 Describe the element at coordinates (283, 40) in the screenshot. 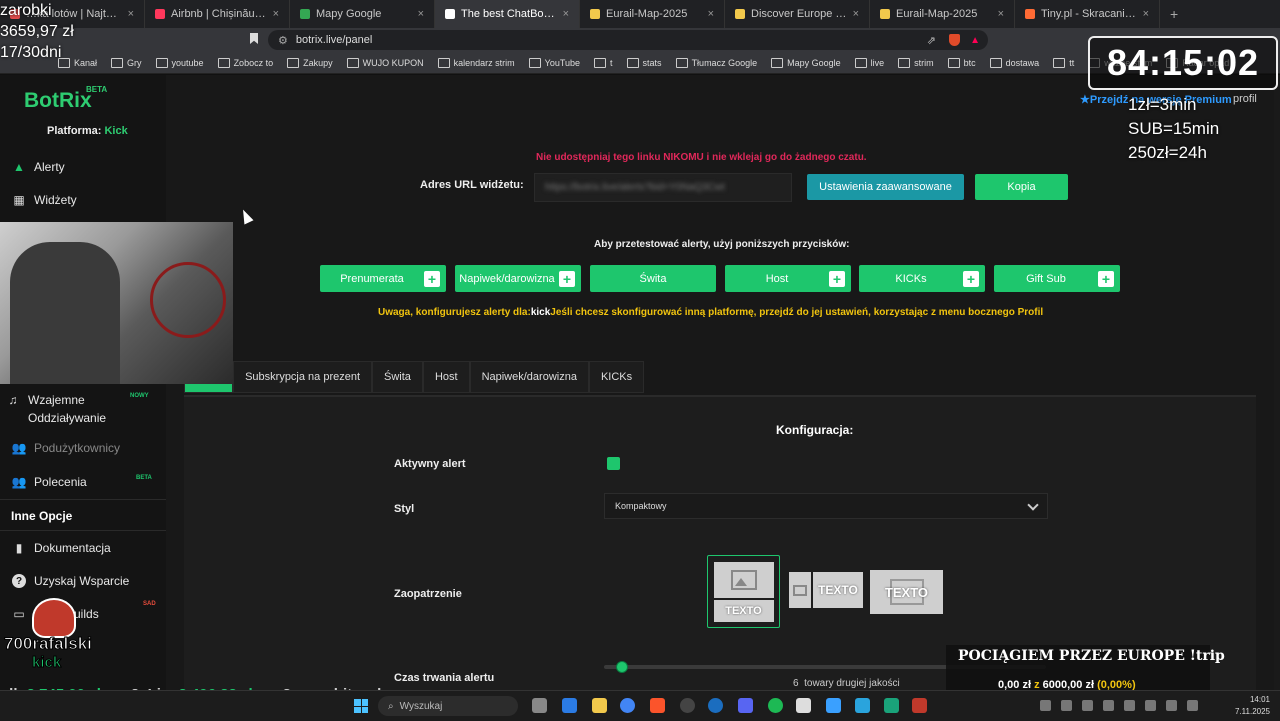

I see `site-info-icon: ⚙` at that location.